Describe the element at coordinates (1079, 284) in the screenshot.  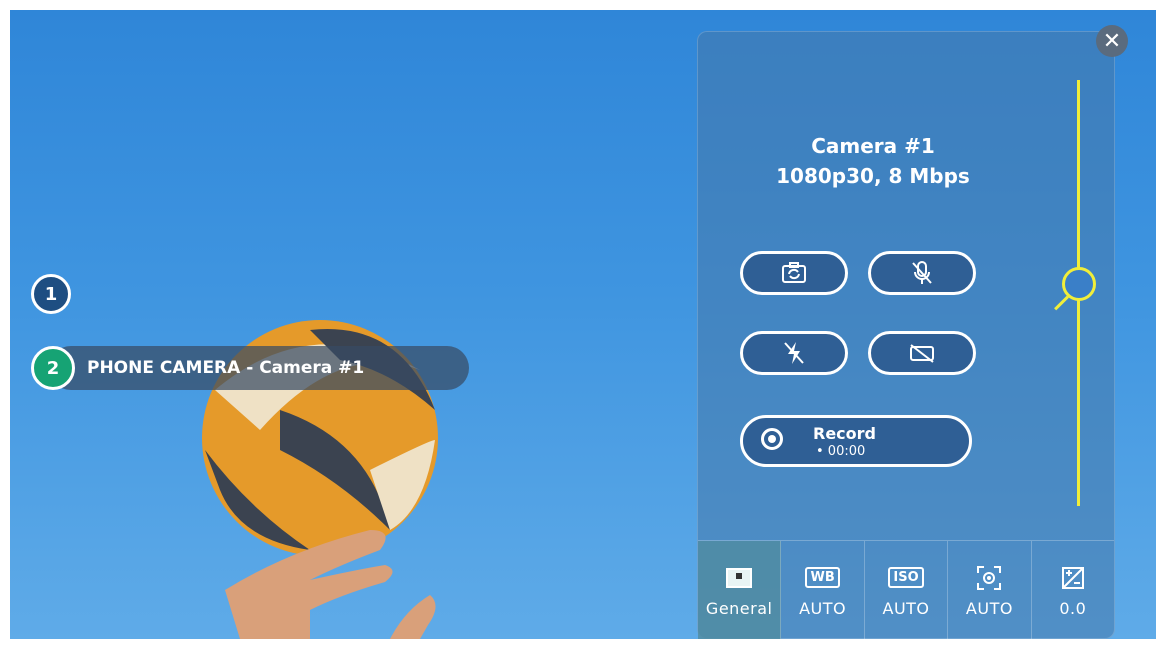
I see `zoom-slider-handle` at that location.